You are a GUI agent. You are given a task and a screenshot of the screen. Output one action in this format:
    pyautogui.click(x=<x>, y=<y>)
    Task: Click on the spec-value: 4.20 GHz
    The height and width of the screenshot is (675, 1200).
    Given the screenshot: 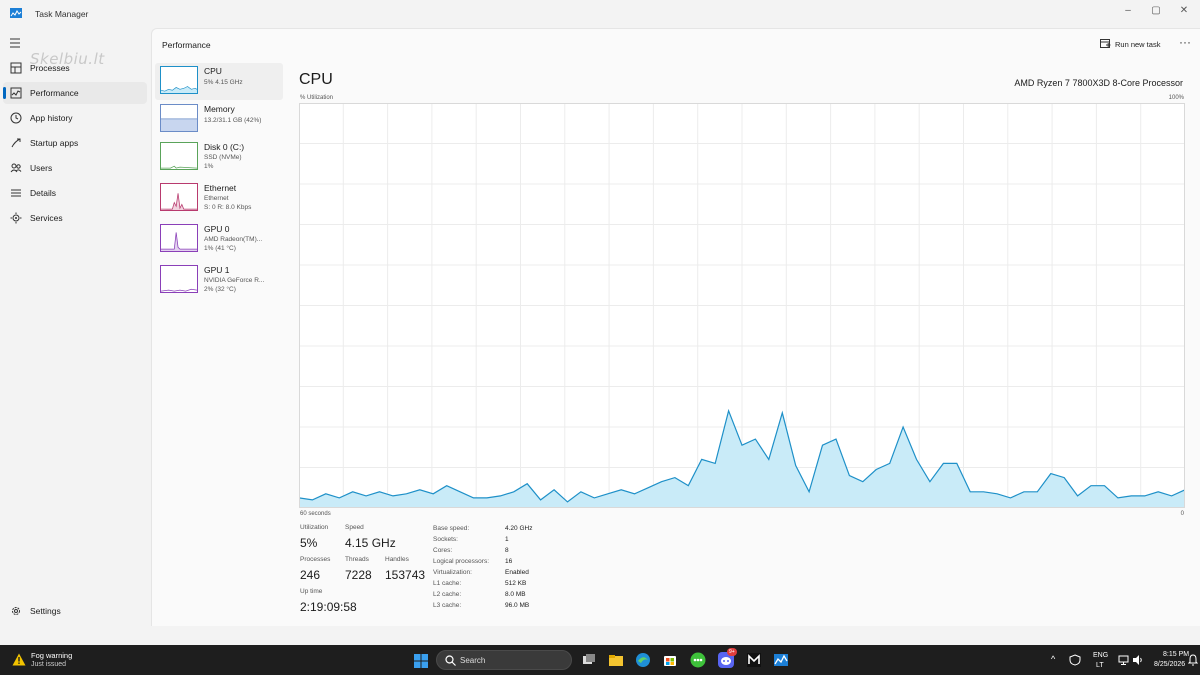 What is the action you would take?
    pyautogui.click(x=519, y=528)
    